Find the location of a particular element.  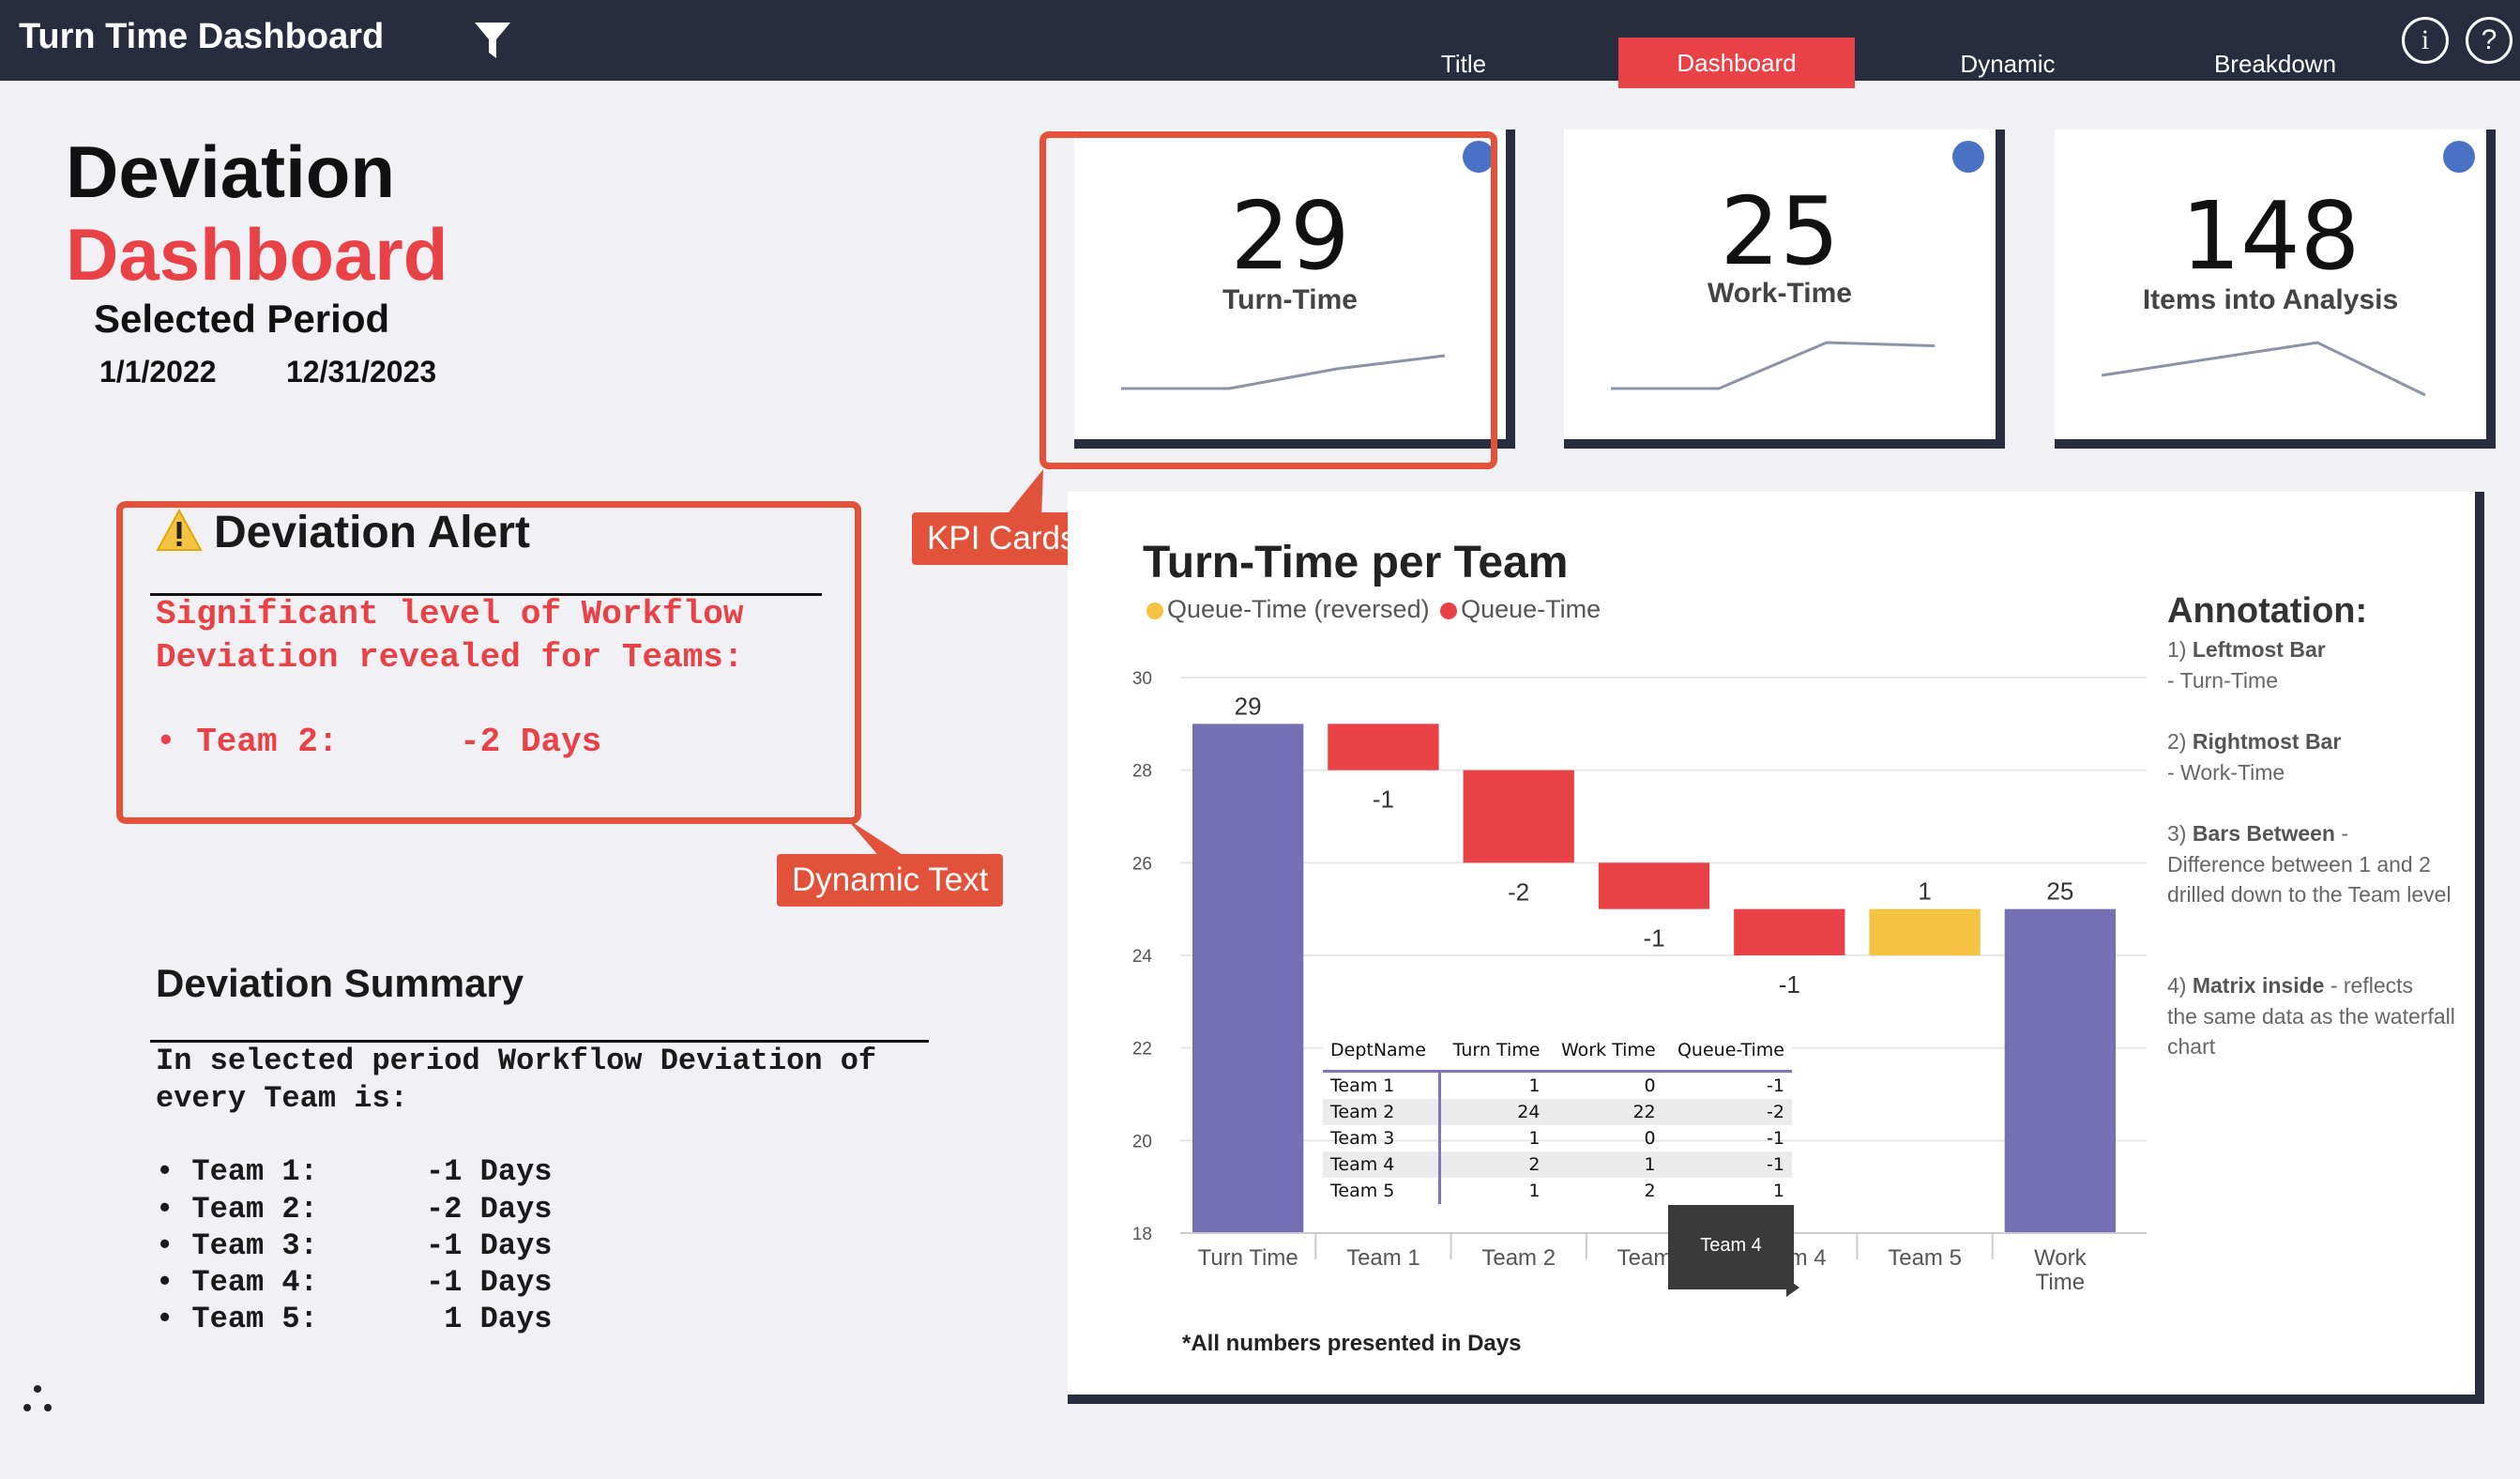

legend-item: Queue-Time (reversed) is located at coordinates (1298, 609).